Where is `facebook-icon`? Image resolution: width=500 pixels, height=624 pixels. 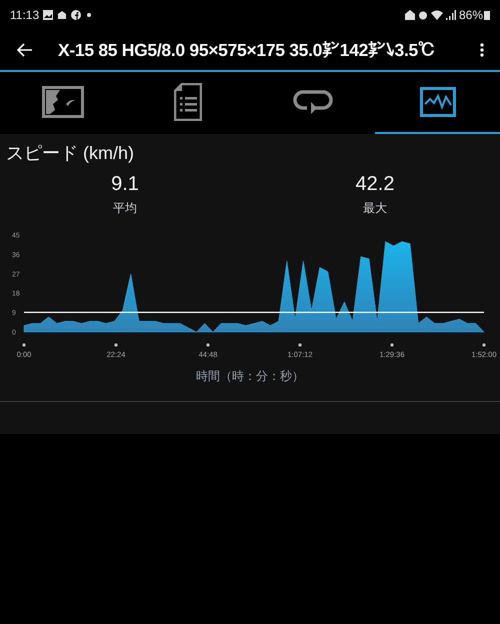 facebook-icon is located at coordinates (76, 15).